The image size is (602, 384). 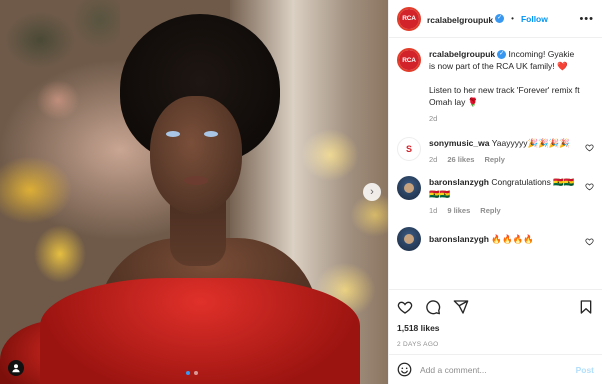 I want to click on caption-meta: 2d, so click(x=511, y=118).